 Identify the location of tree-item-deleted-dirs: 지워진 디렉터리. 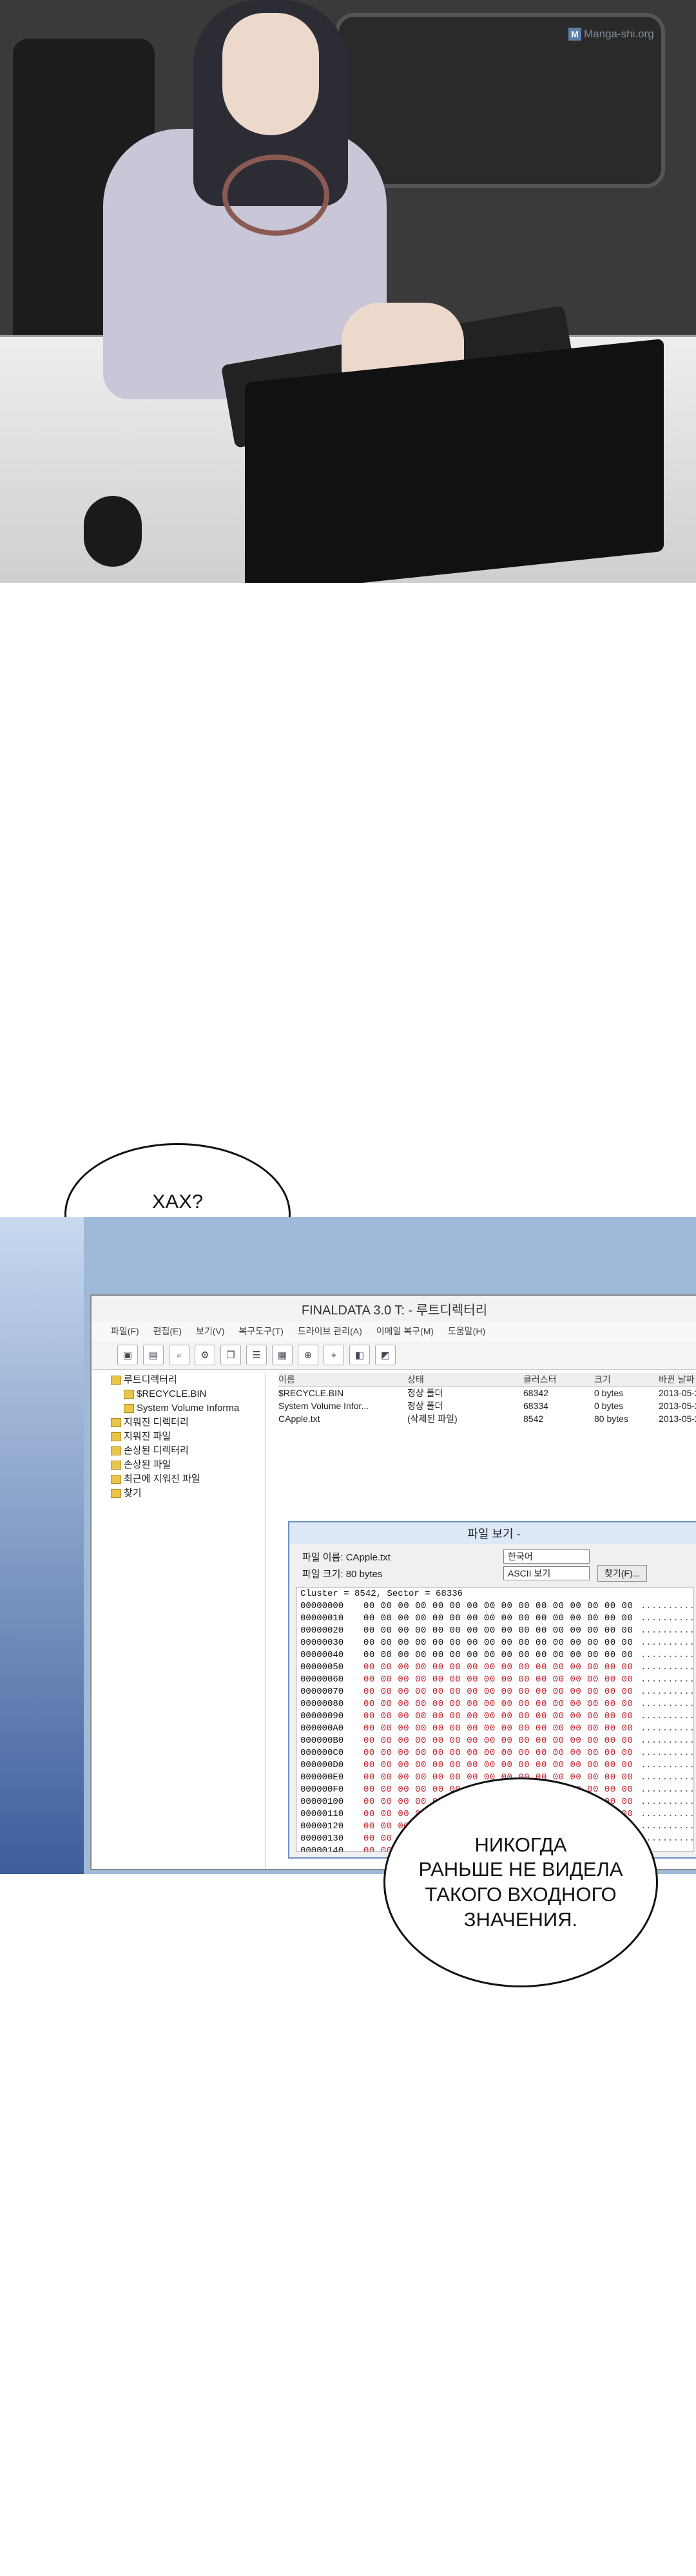
(188, 1423).